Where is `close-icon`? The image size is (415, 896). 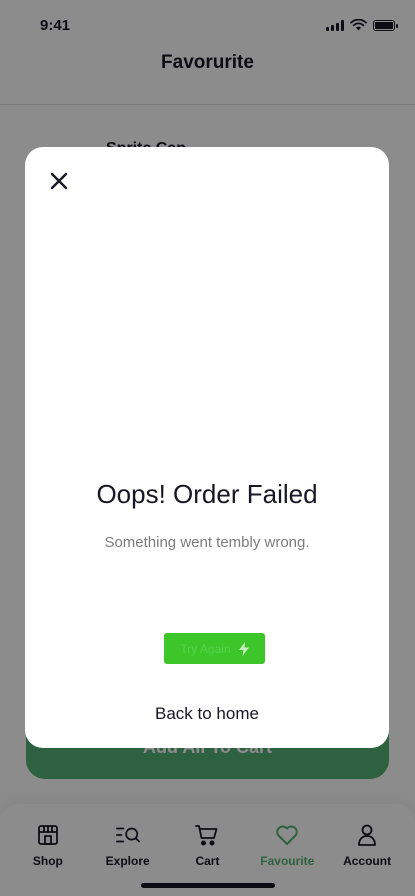
close-icon is located at coordinates (59, 181).